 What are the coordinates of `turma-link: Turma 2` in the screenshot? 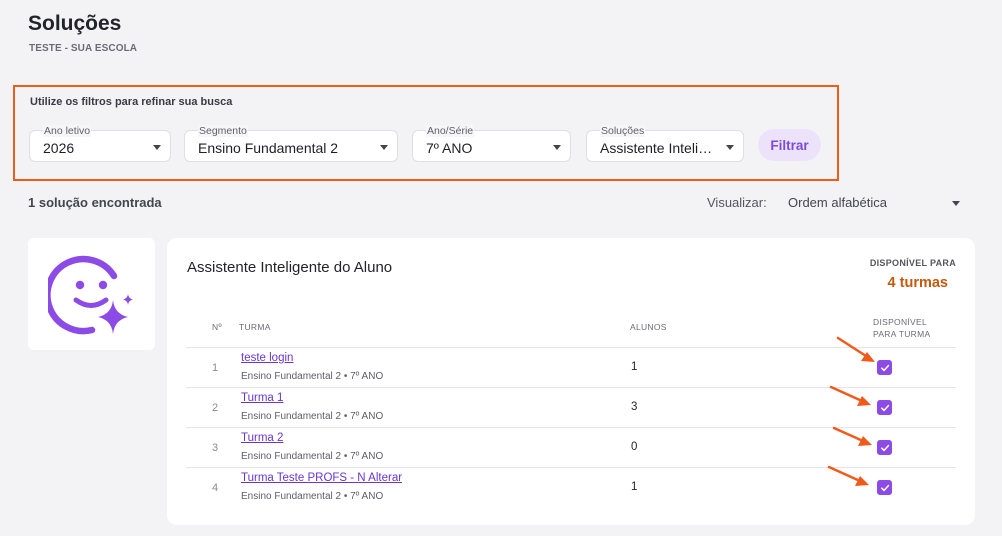 It's located at (262, 438).